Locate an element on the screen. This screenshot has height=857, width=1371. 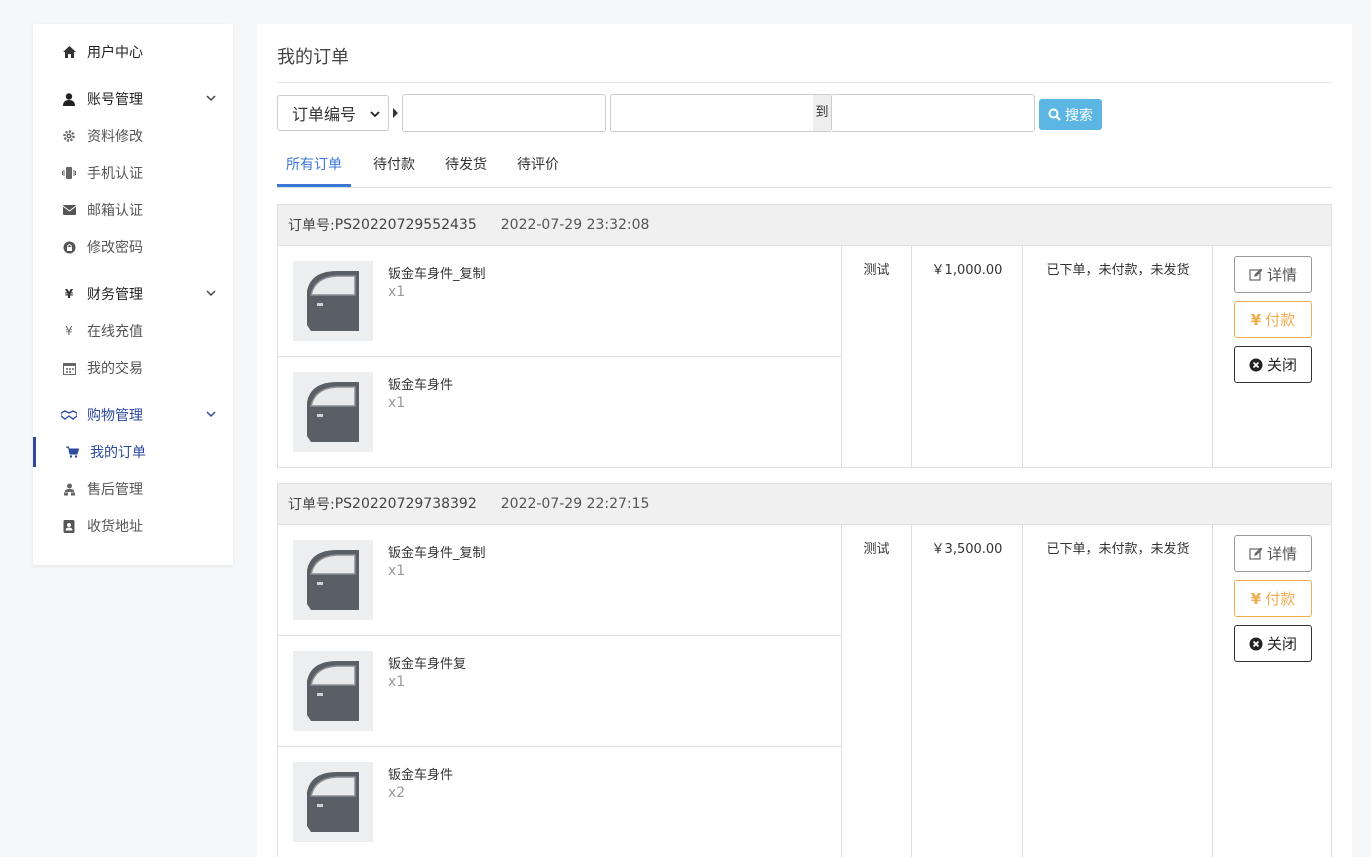
order-time: 2022-07-29 23:32:08 is located at coordinates (575, 225).